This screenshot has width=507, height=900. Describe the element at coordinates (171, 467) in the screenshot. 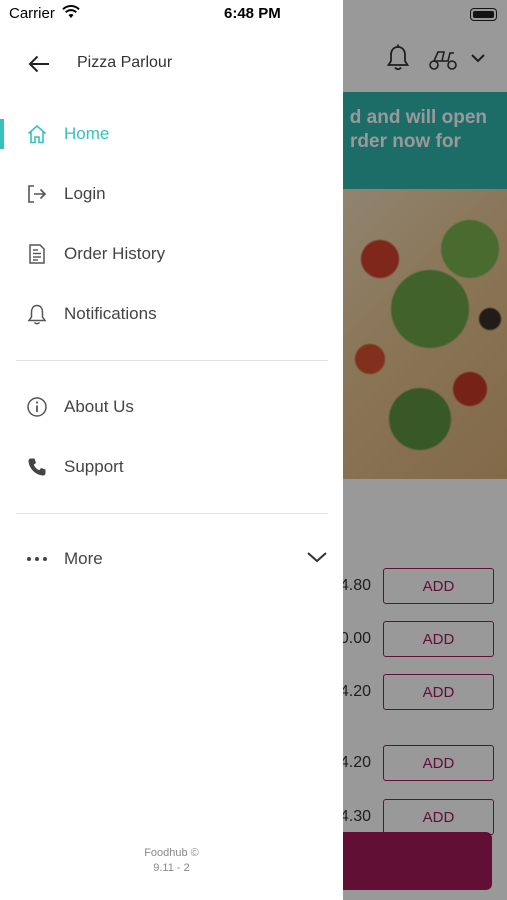

I see `menu-item-support: Support` at that location.